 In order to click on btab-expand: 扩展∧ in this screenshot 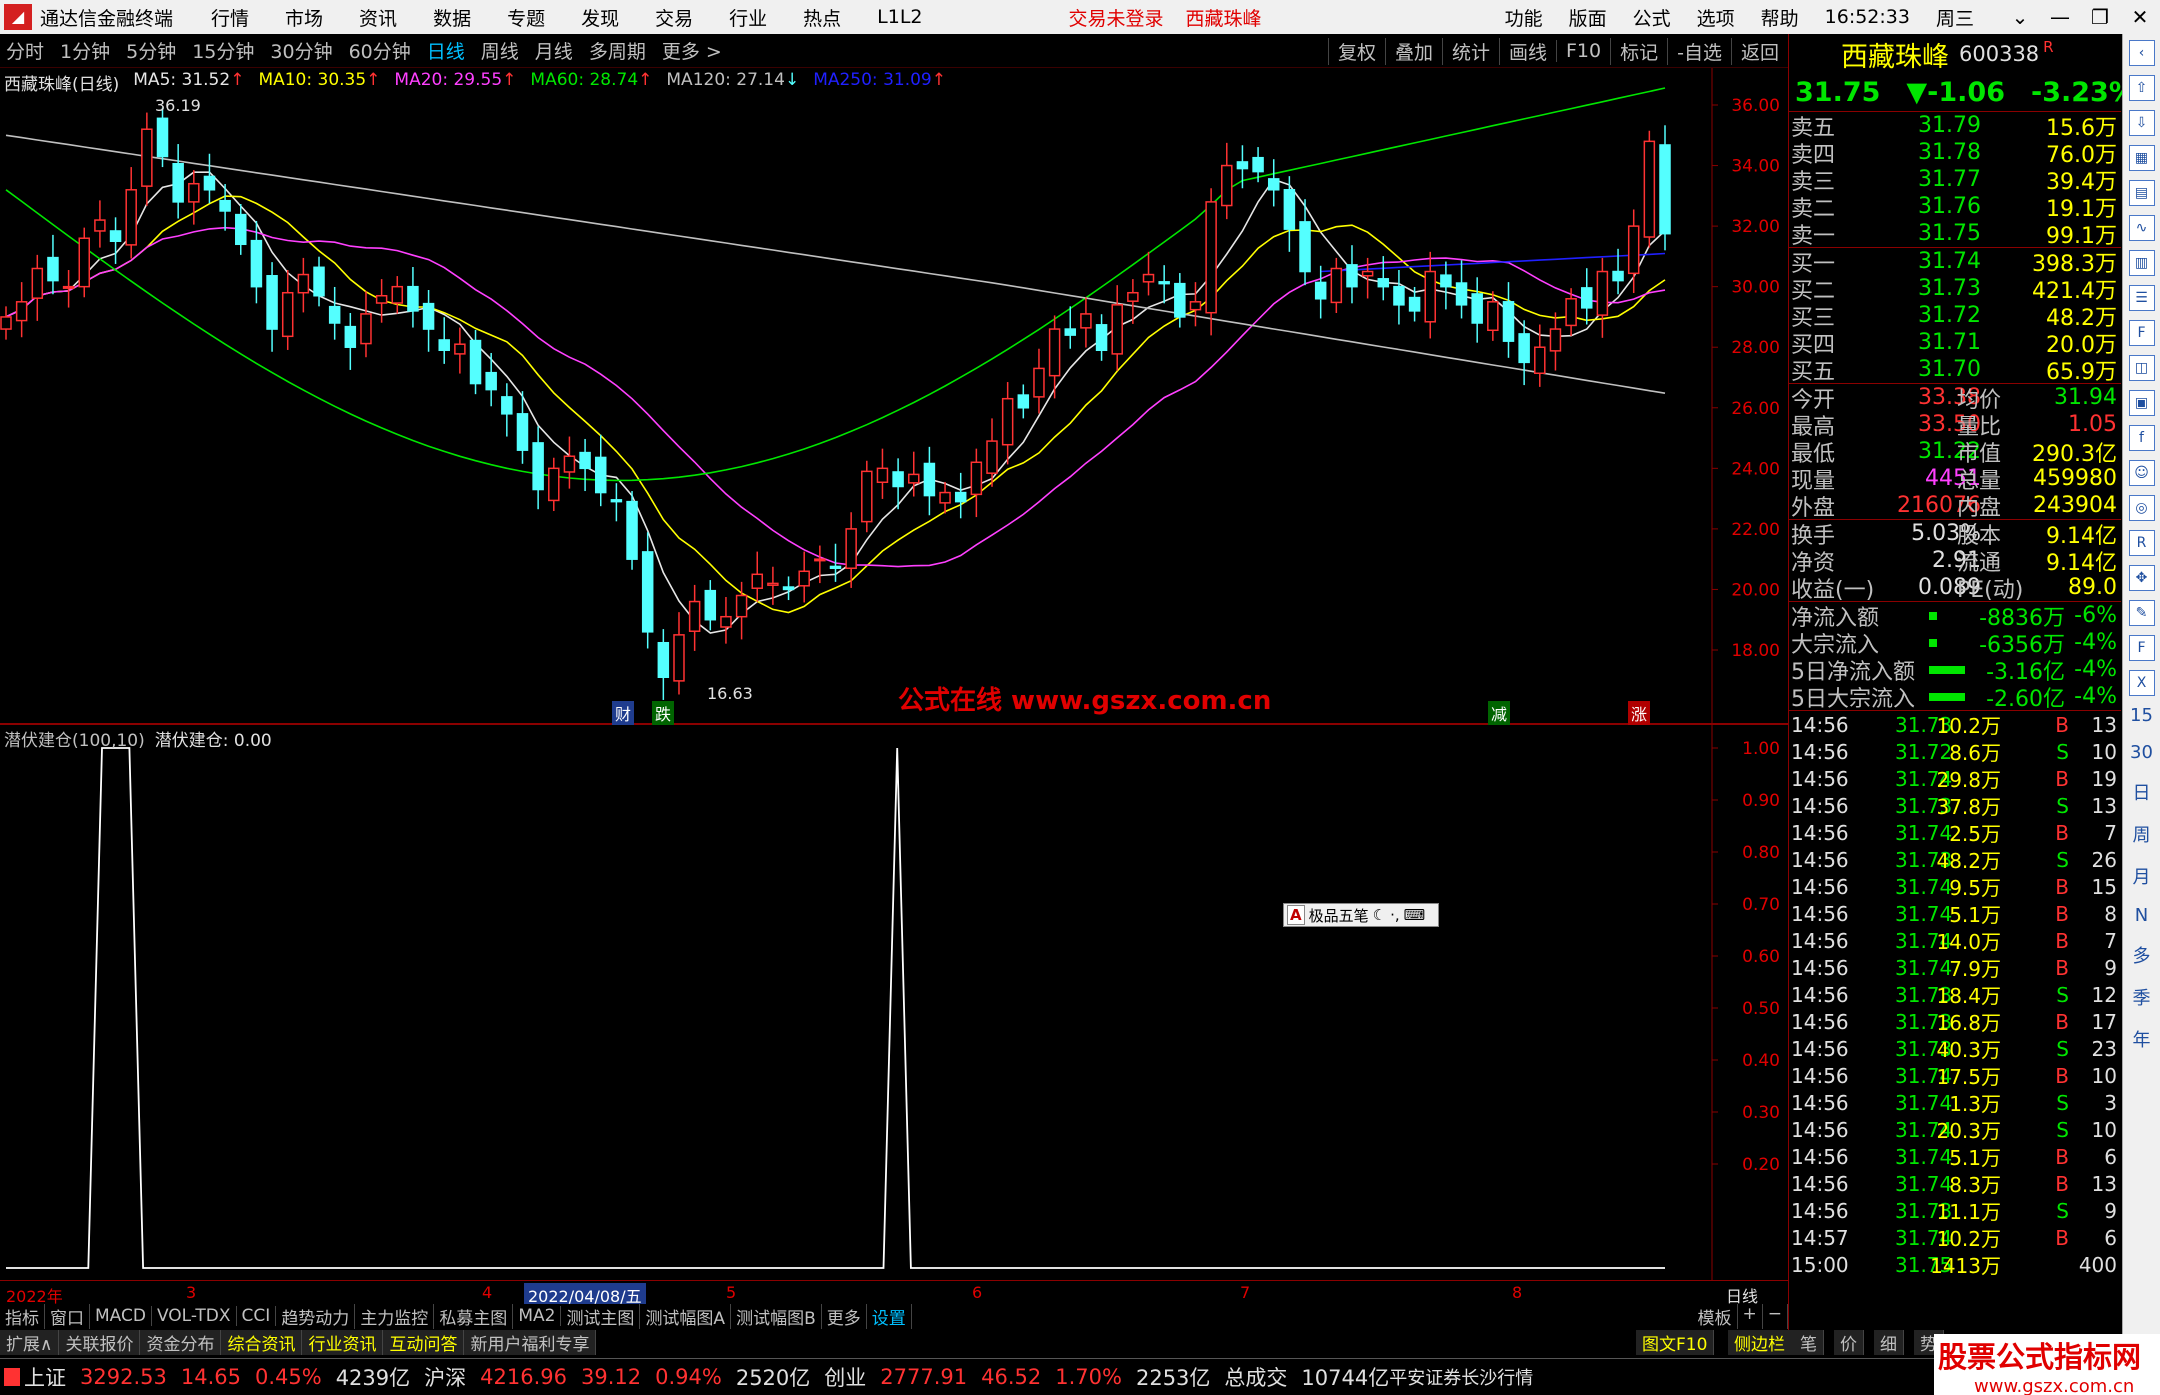, I will do `click(30, 1342)`.